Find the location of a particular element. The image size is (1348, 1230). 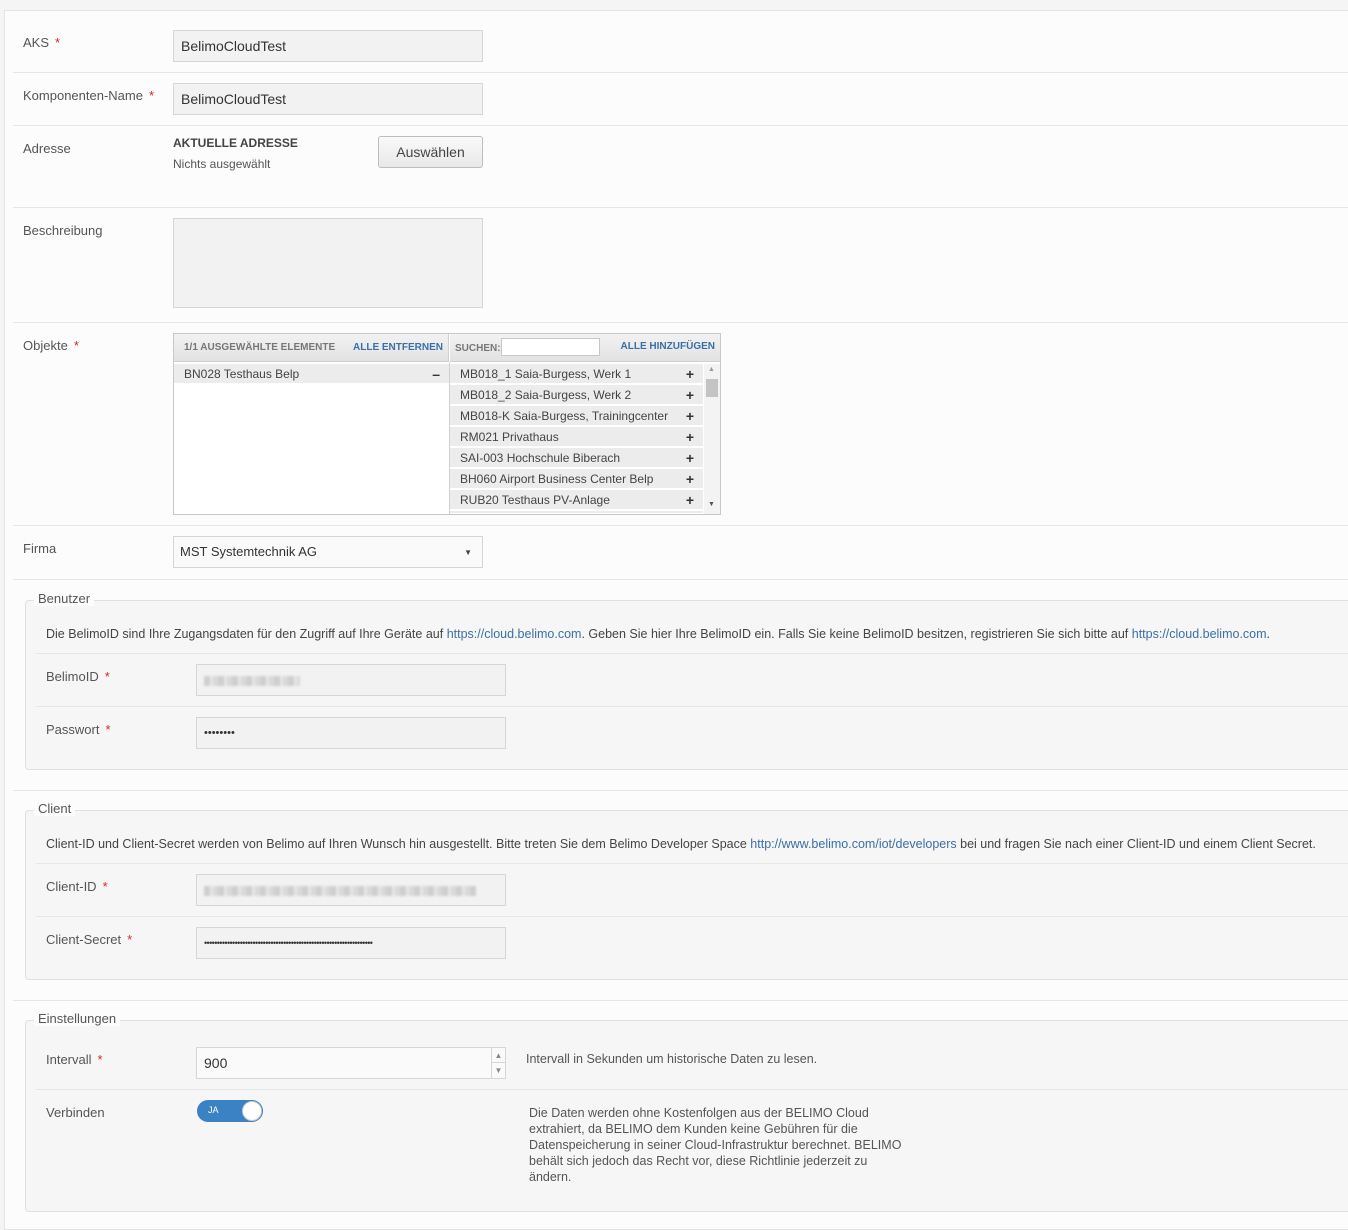

settings-legend: Einstellungen is located at coordinates (77, 1018).